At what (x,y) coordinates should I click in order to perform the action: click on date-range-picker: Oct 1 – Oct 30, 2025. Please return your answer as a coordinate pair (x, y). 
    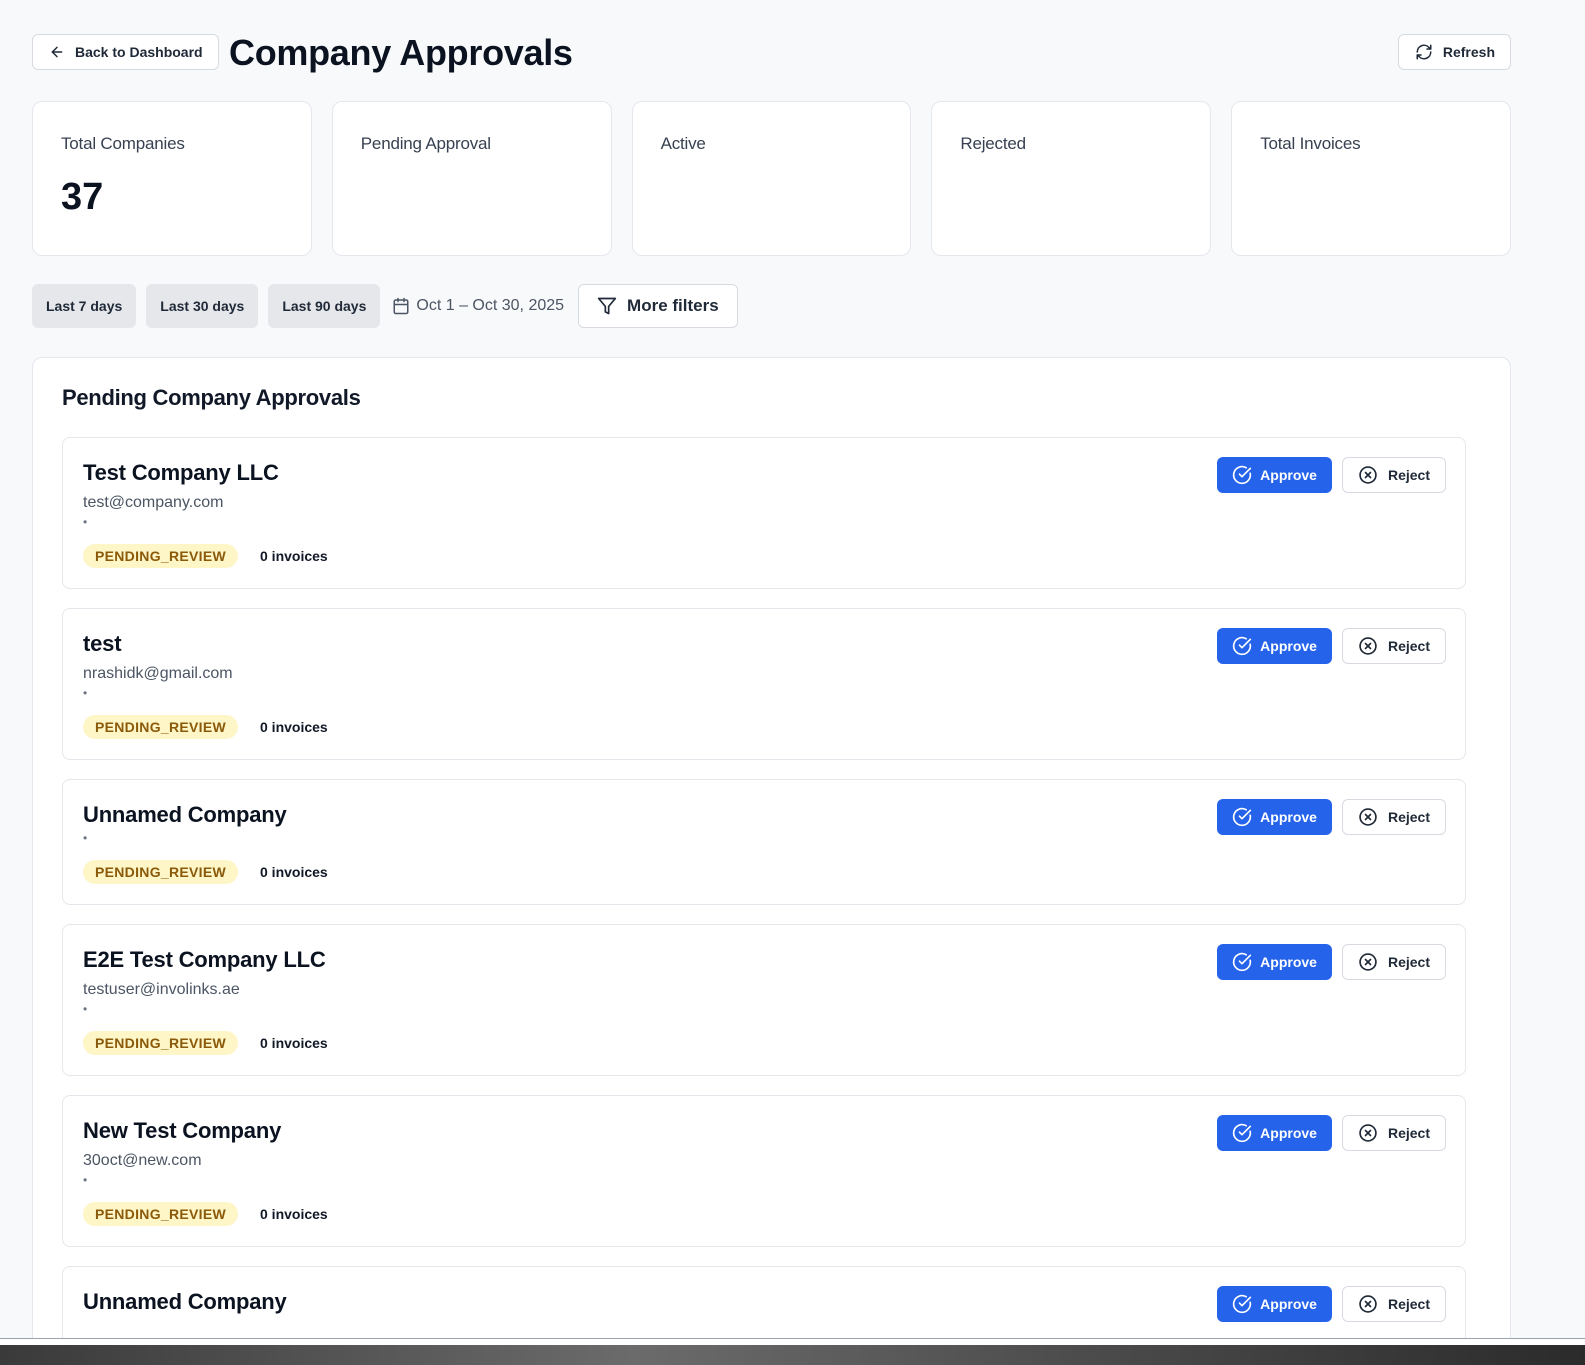
    Looking at the image, I should click on (478, 306).